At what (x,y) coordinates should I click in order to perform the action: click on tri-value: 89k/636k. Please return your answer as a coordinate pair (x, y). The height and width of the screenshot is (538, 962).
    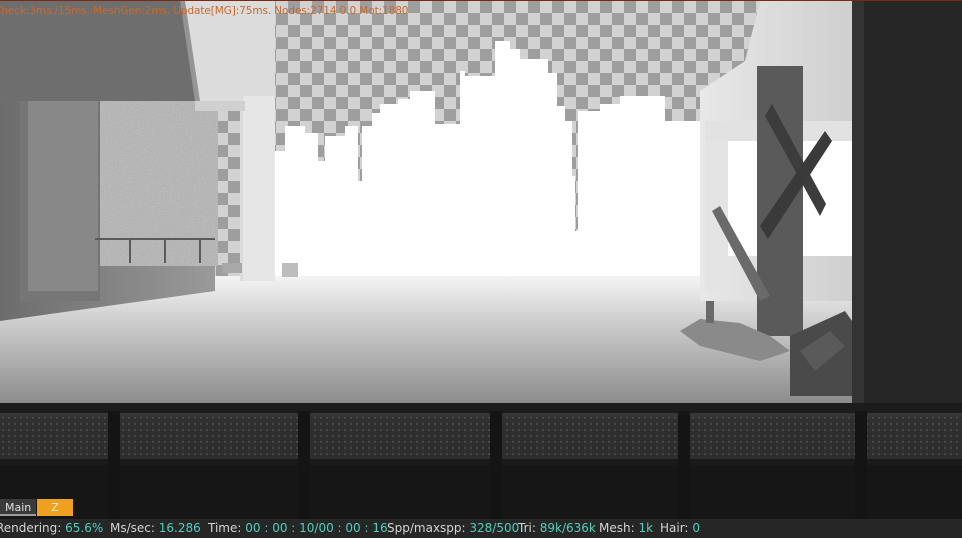
    Looking at the image, I should click on (567, 528).